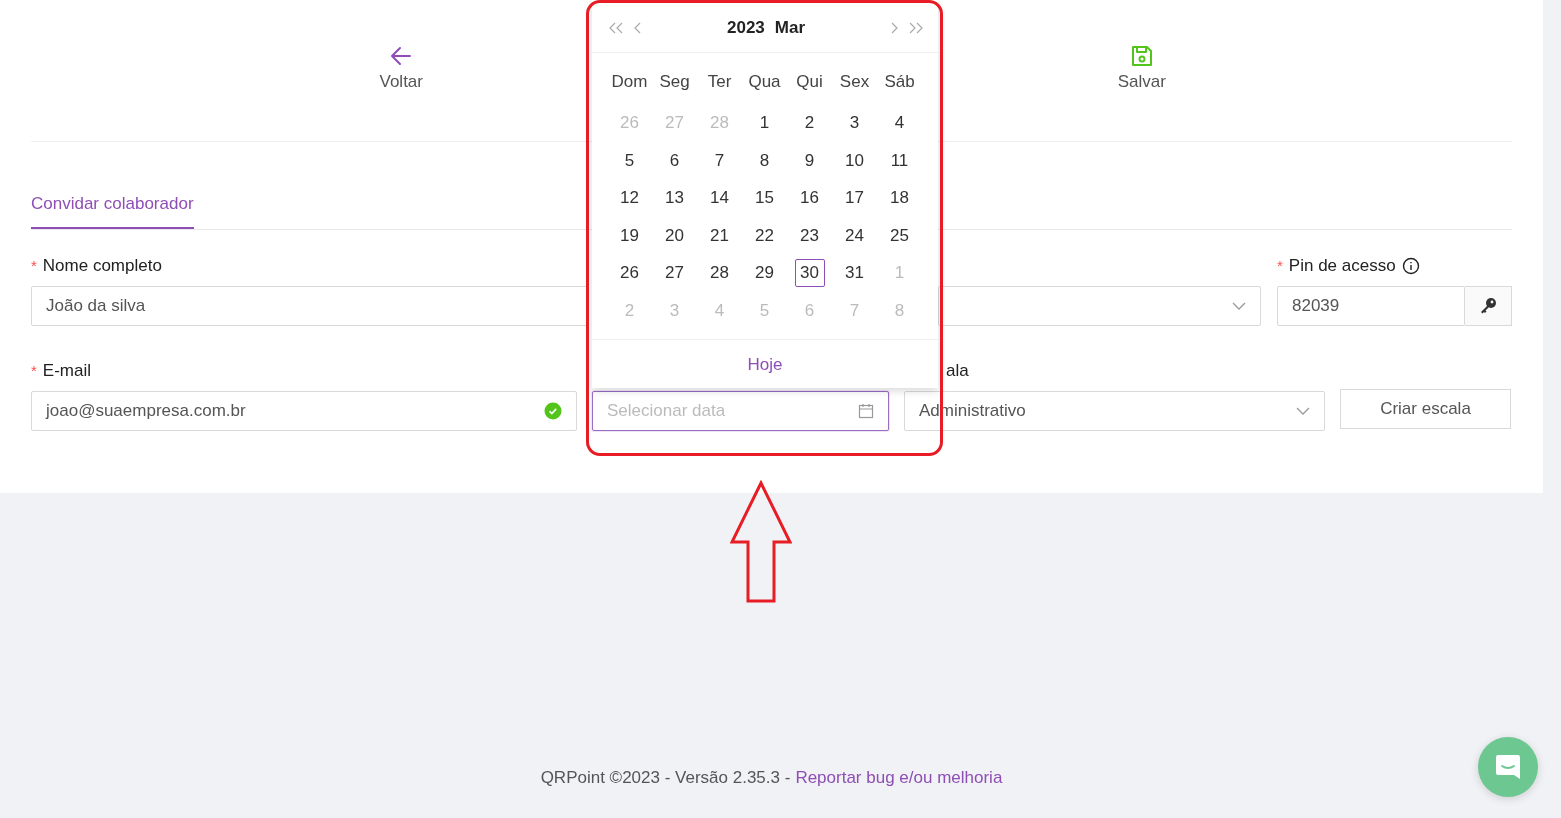  I want to click on calendar-day: 7, so click(719, 160).